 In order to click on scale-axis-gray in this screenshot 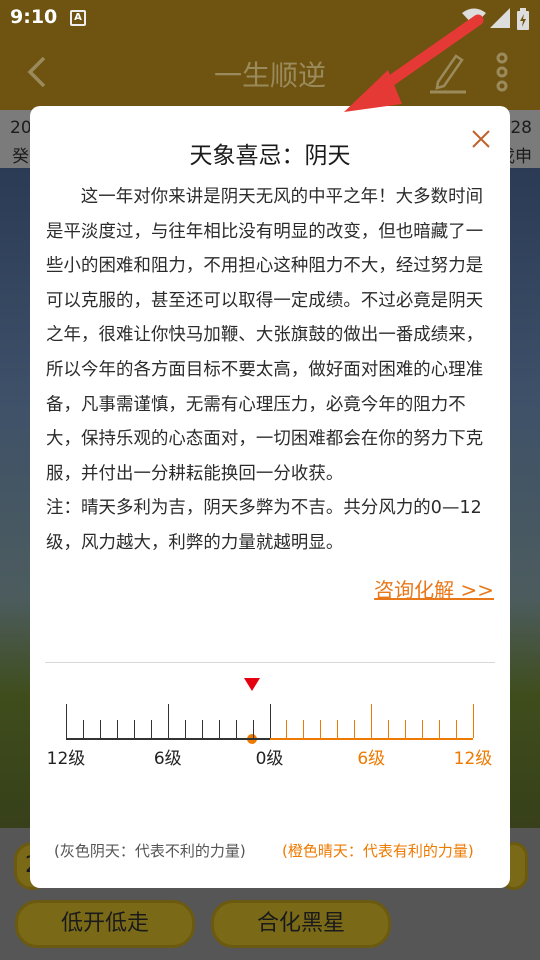, I will do `click(168, 739)`.